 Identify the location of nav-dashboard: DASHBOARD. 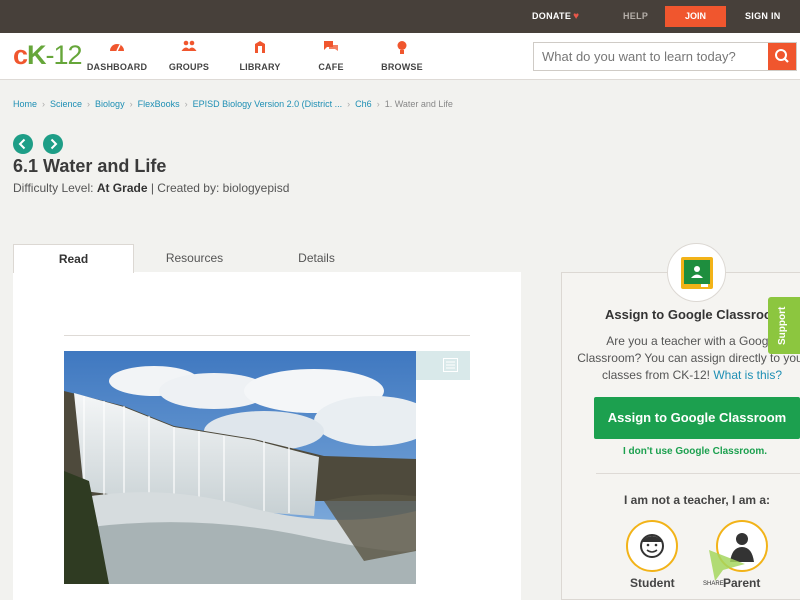
(117, 56).